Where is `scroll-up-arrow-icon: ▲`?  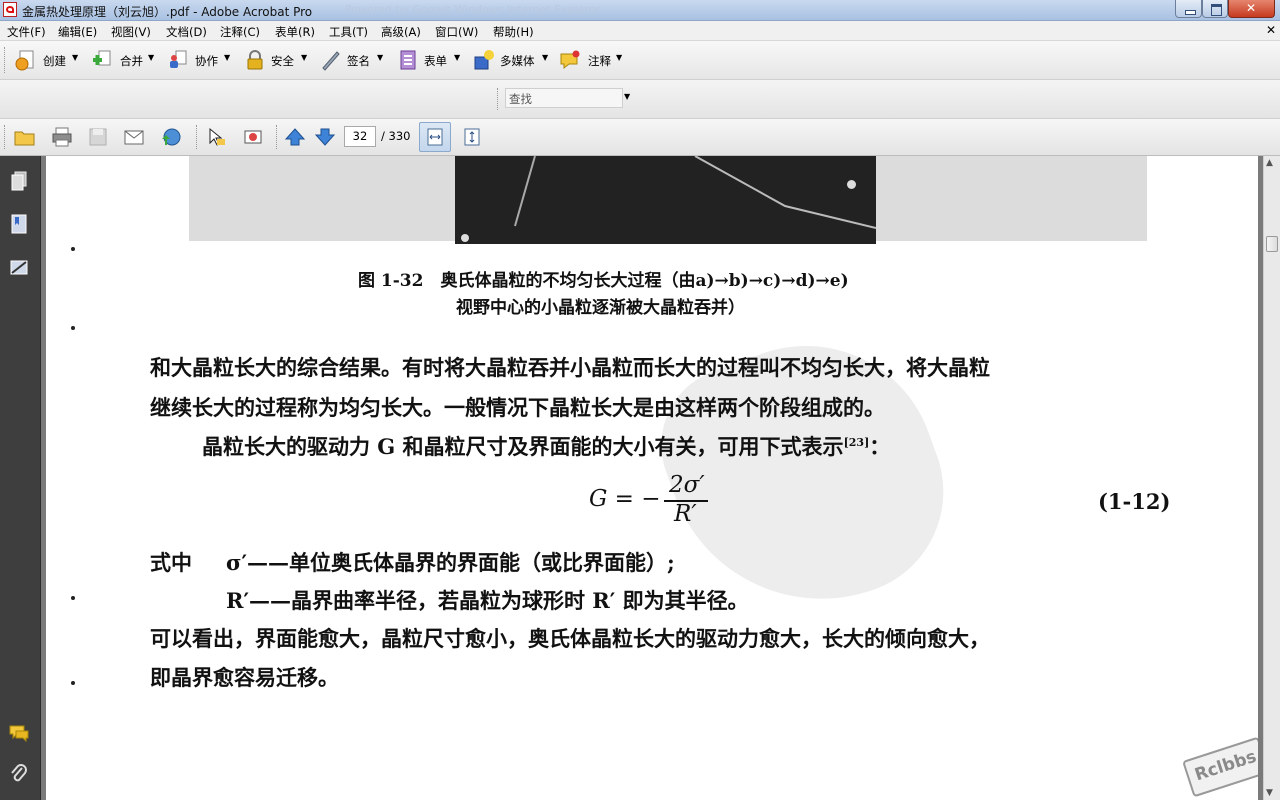
scroll-up-arrow-icon: ▲ is located at coordinates (1269, 163).